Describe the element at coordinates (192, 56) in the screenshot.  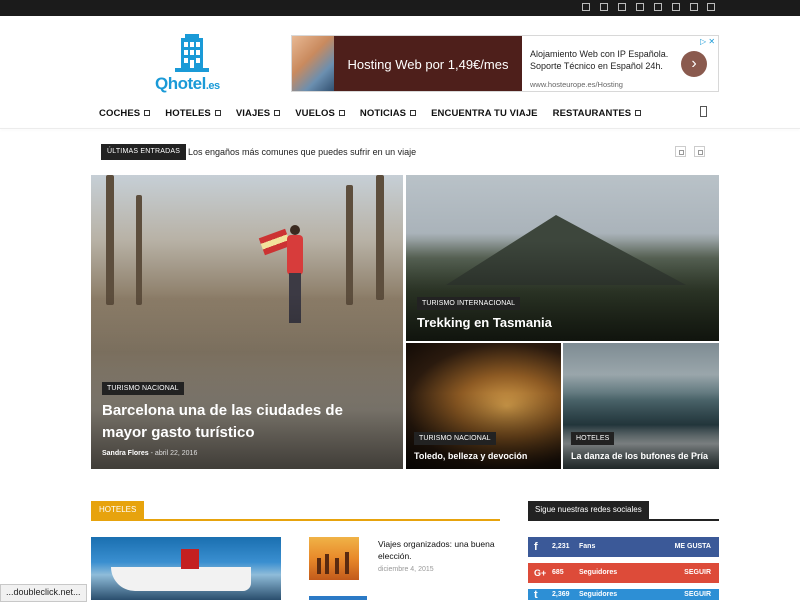
I see `hotel-logo-icon` at that location.